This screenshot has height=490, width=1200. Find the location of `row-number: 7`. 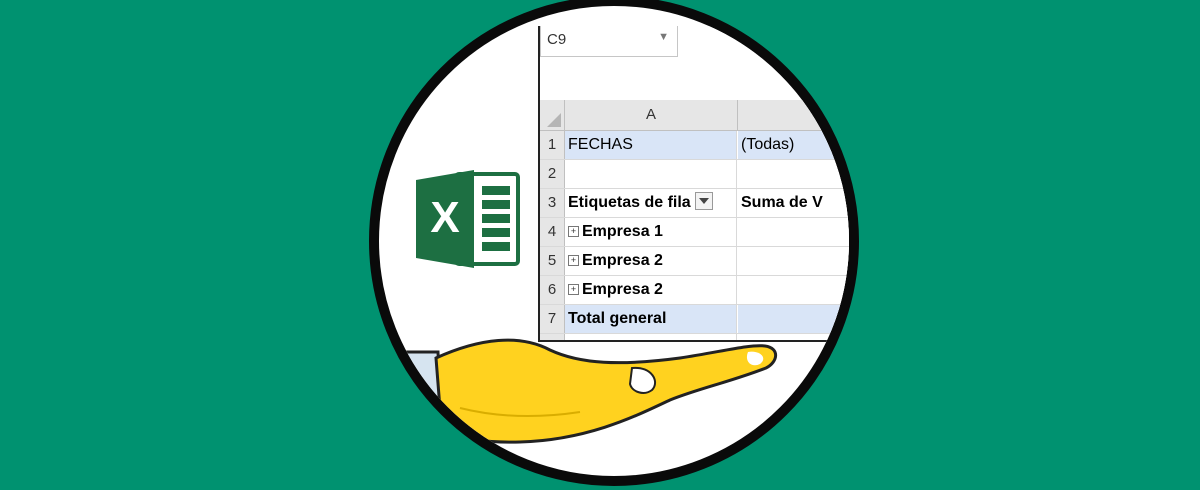

row-number: 7 is located at coordinates (552, 319).